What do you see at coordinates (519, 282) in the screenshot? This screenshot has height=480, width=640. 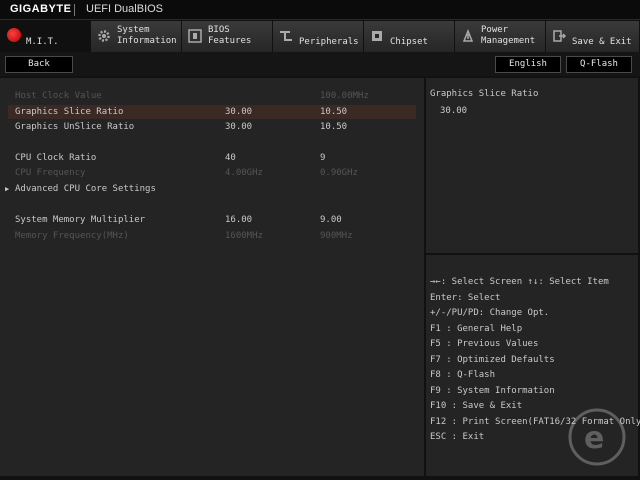 I see `key-hint: →←: Select Screen ↑↓: Select Item` at bounding box center [519, 282].